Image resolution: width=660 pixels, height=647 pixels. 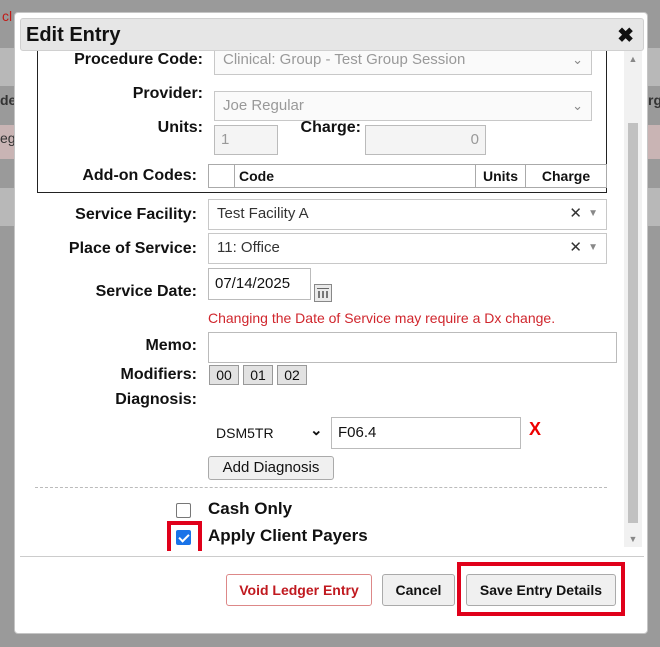 What do you see at coordinates (344, 59) in the screenshot?
I see `procedure-code-value: Clinical: Group - Test Group Session` at bounding box center [344, 59].